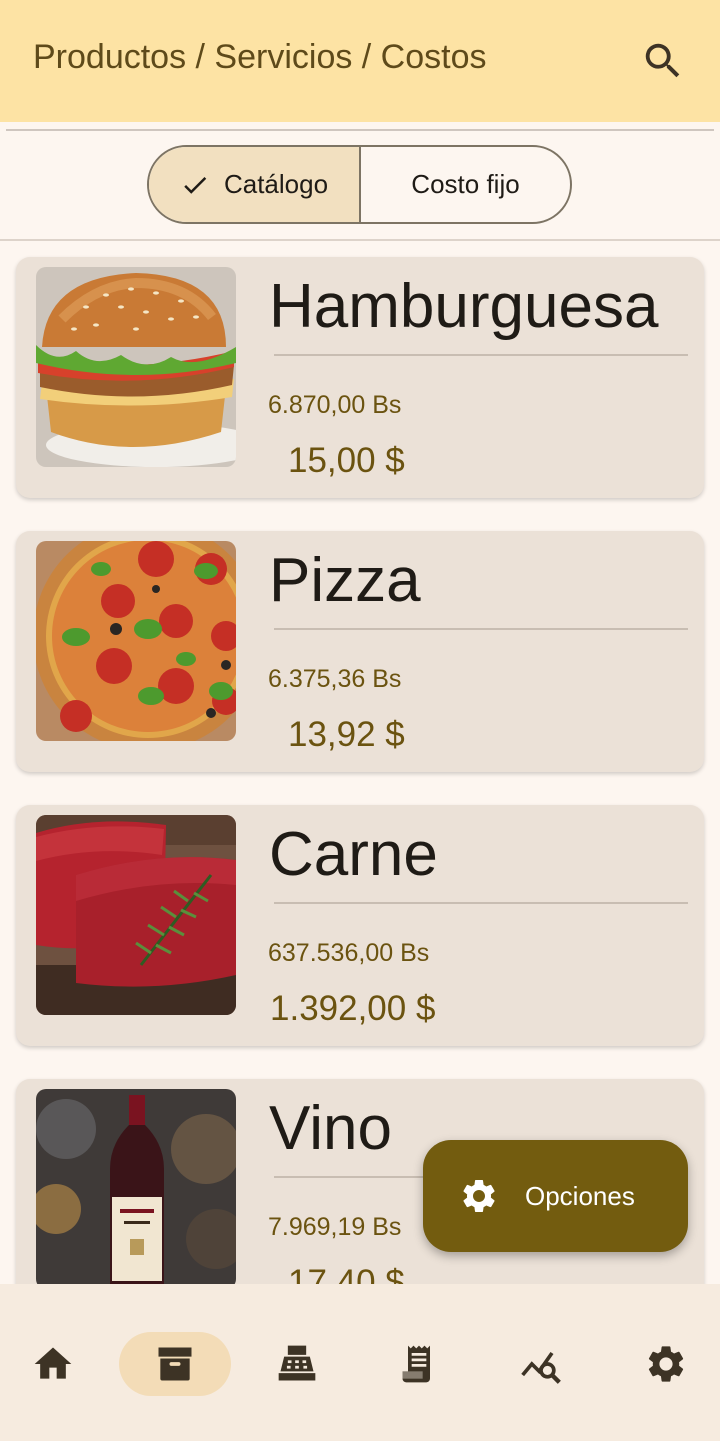 The width and height of the screenshot is (720, 1441). I want to click on chart-search-icon, so click(541, 1367).